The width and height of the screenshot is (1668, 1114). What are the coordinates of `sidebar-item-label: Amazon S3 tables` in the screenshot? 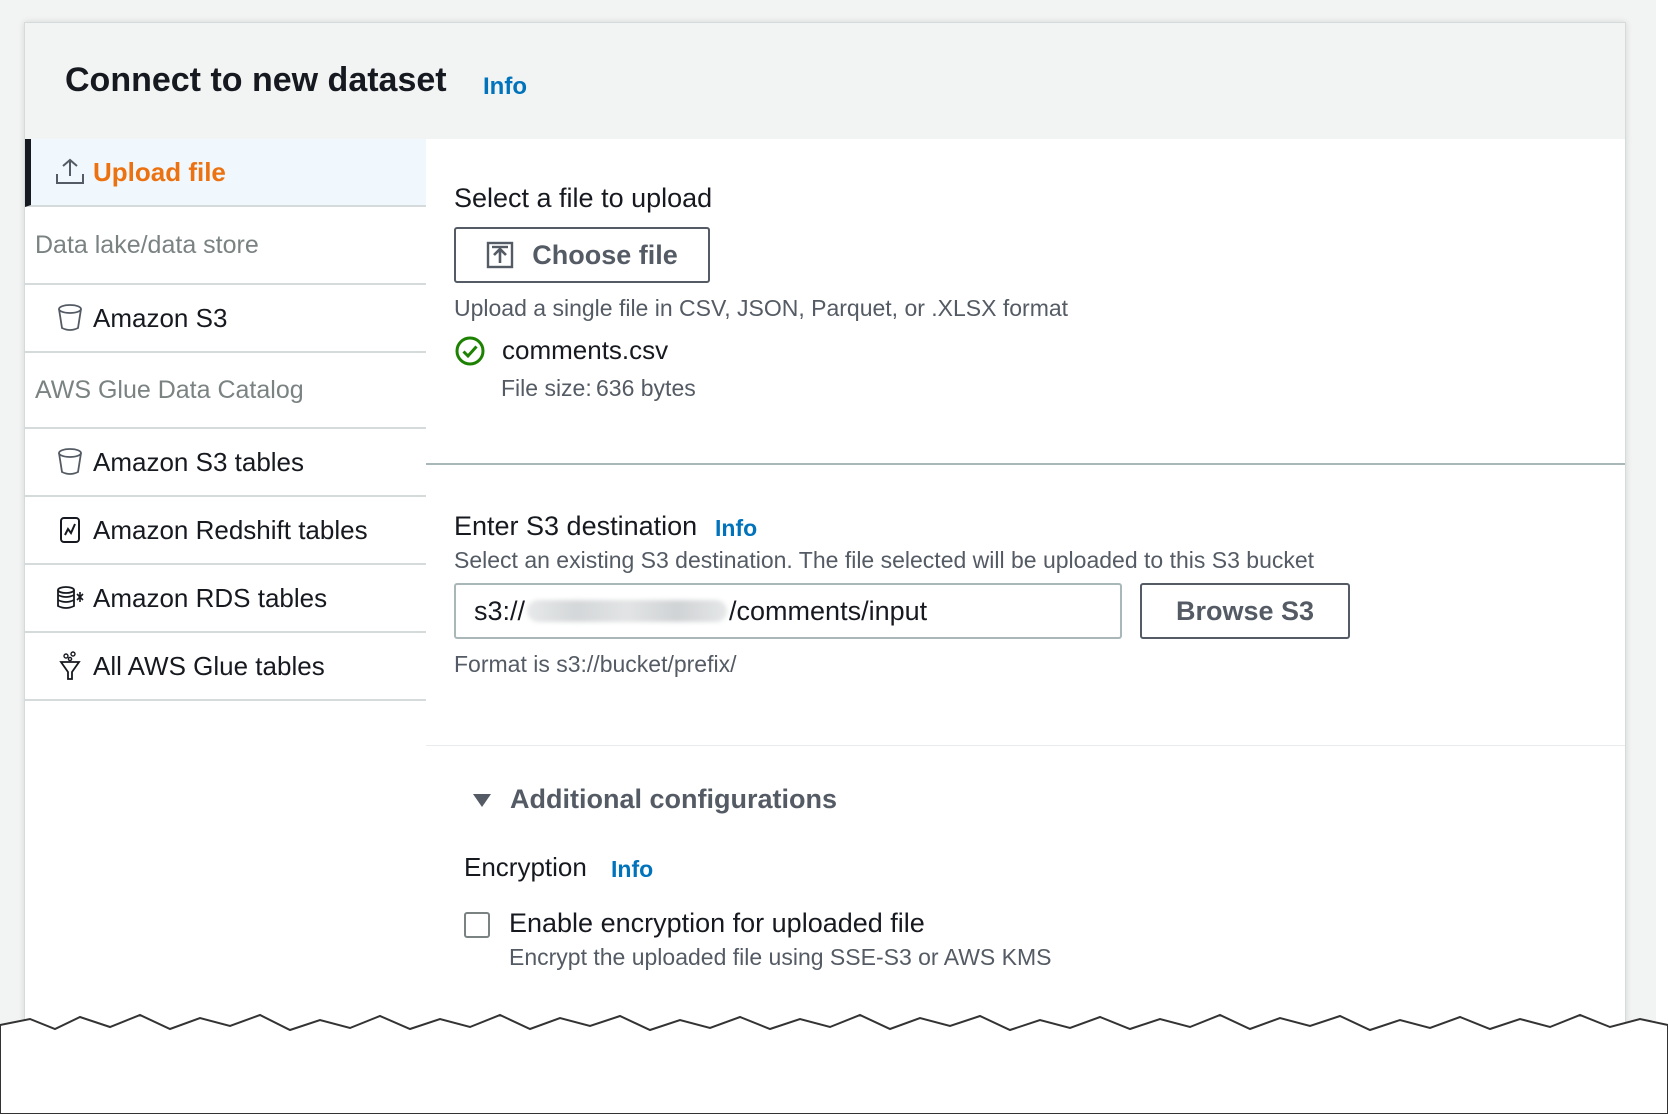 It's located at (199, 461).